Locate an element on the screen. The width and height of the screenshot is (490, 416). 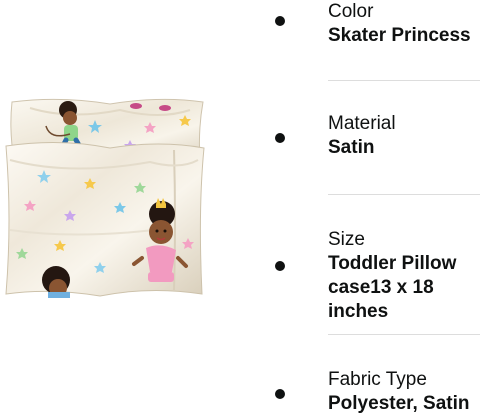
attribute-label-size: Size is located at coordinates (346, 239).